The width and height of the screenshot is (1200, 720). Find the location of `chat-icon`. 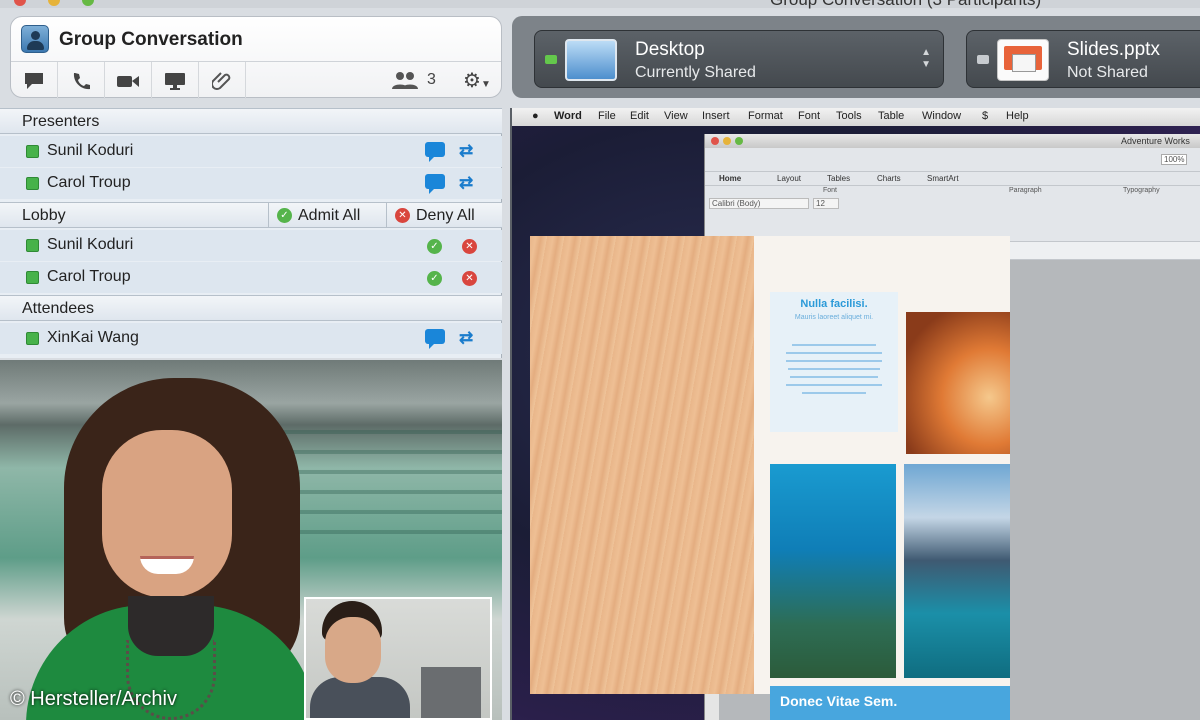

chat-icon is located at coordinates (34, 80).